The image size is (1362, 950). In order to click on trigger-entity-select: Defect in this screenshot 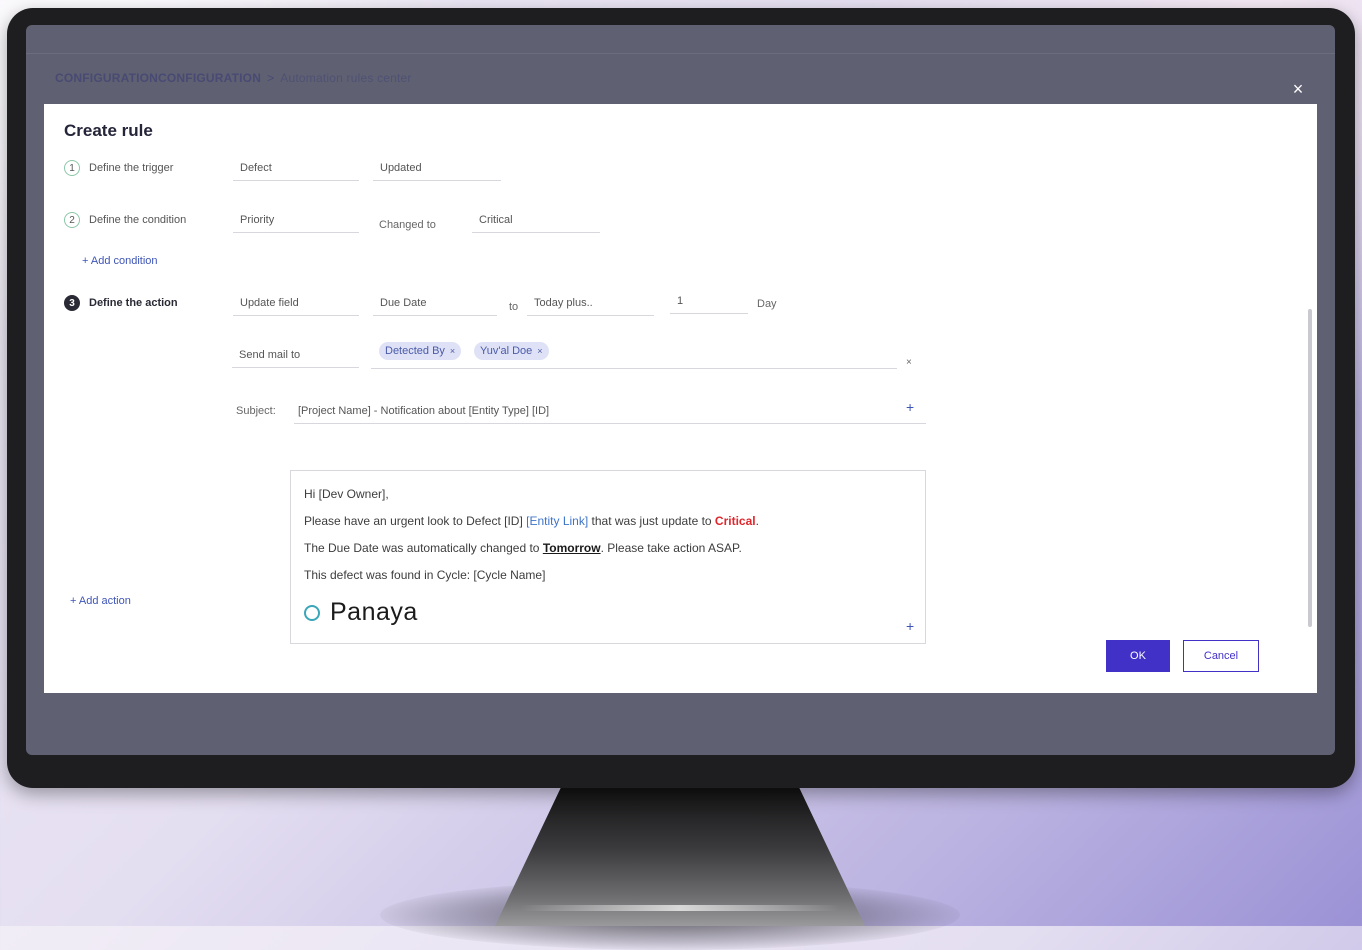, I will do `click(296, 170)`.